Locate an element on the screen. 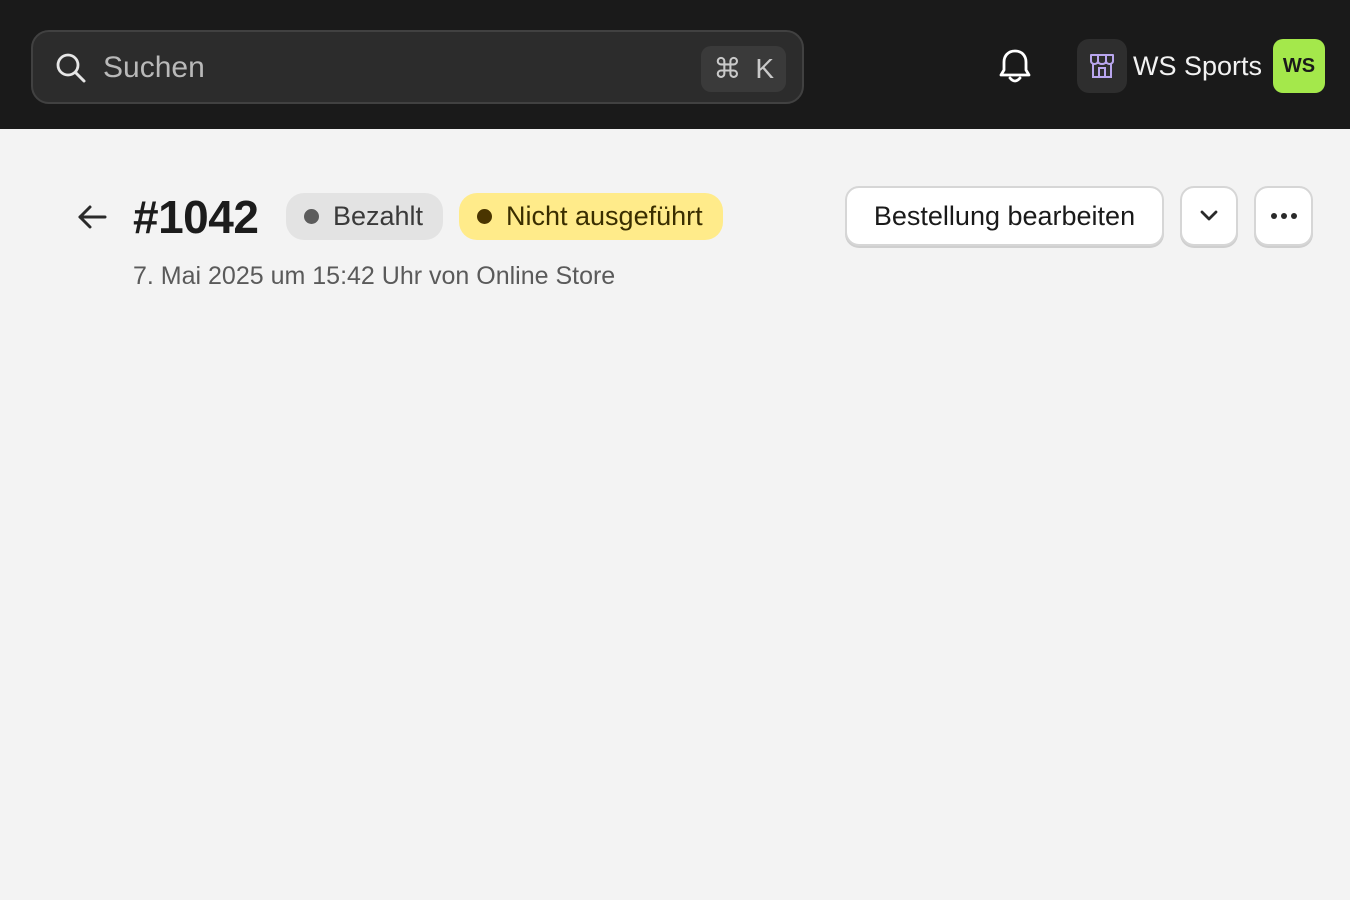 This screenshot has width=1350, height=900. page-title: #1042 is located at coordinates (196, 217).